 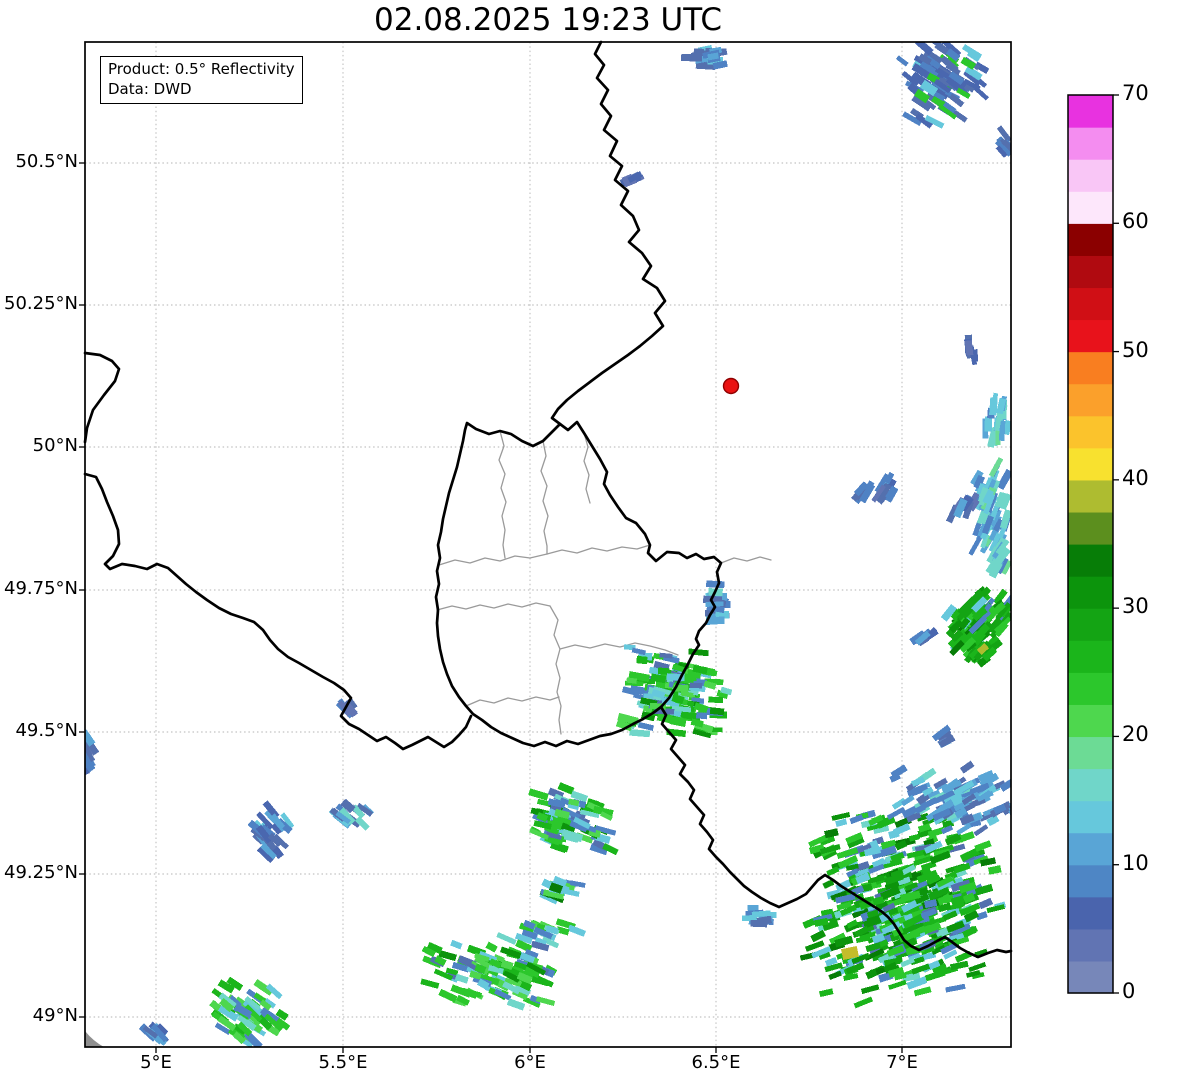 What do you see at coordinates (562, 890) in the screenshot?
I see `echo-south-small` at bounding box center [562, 890].